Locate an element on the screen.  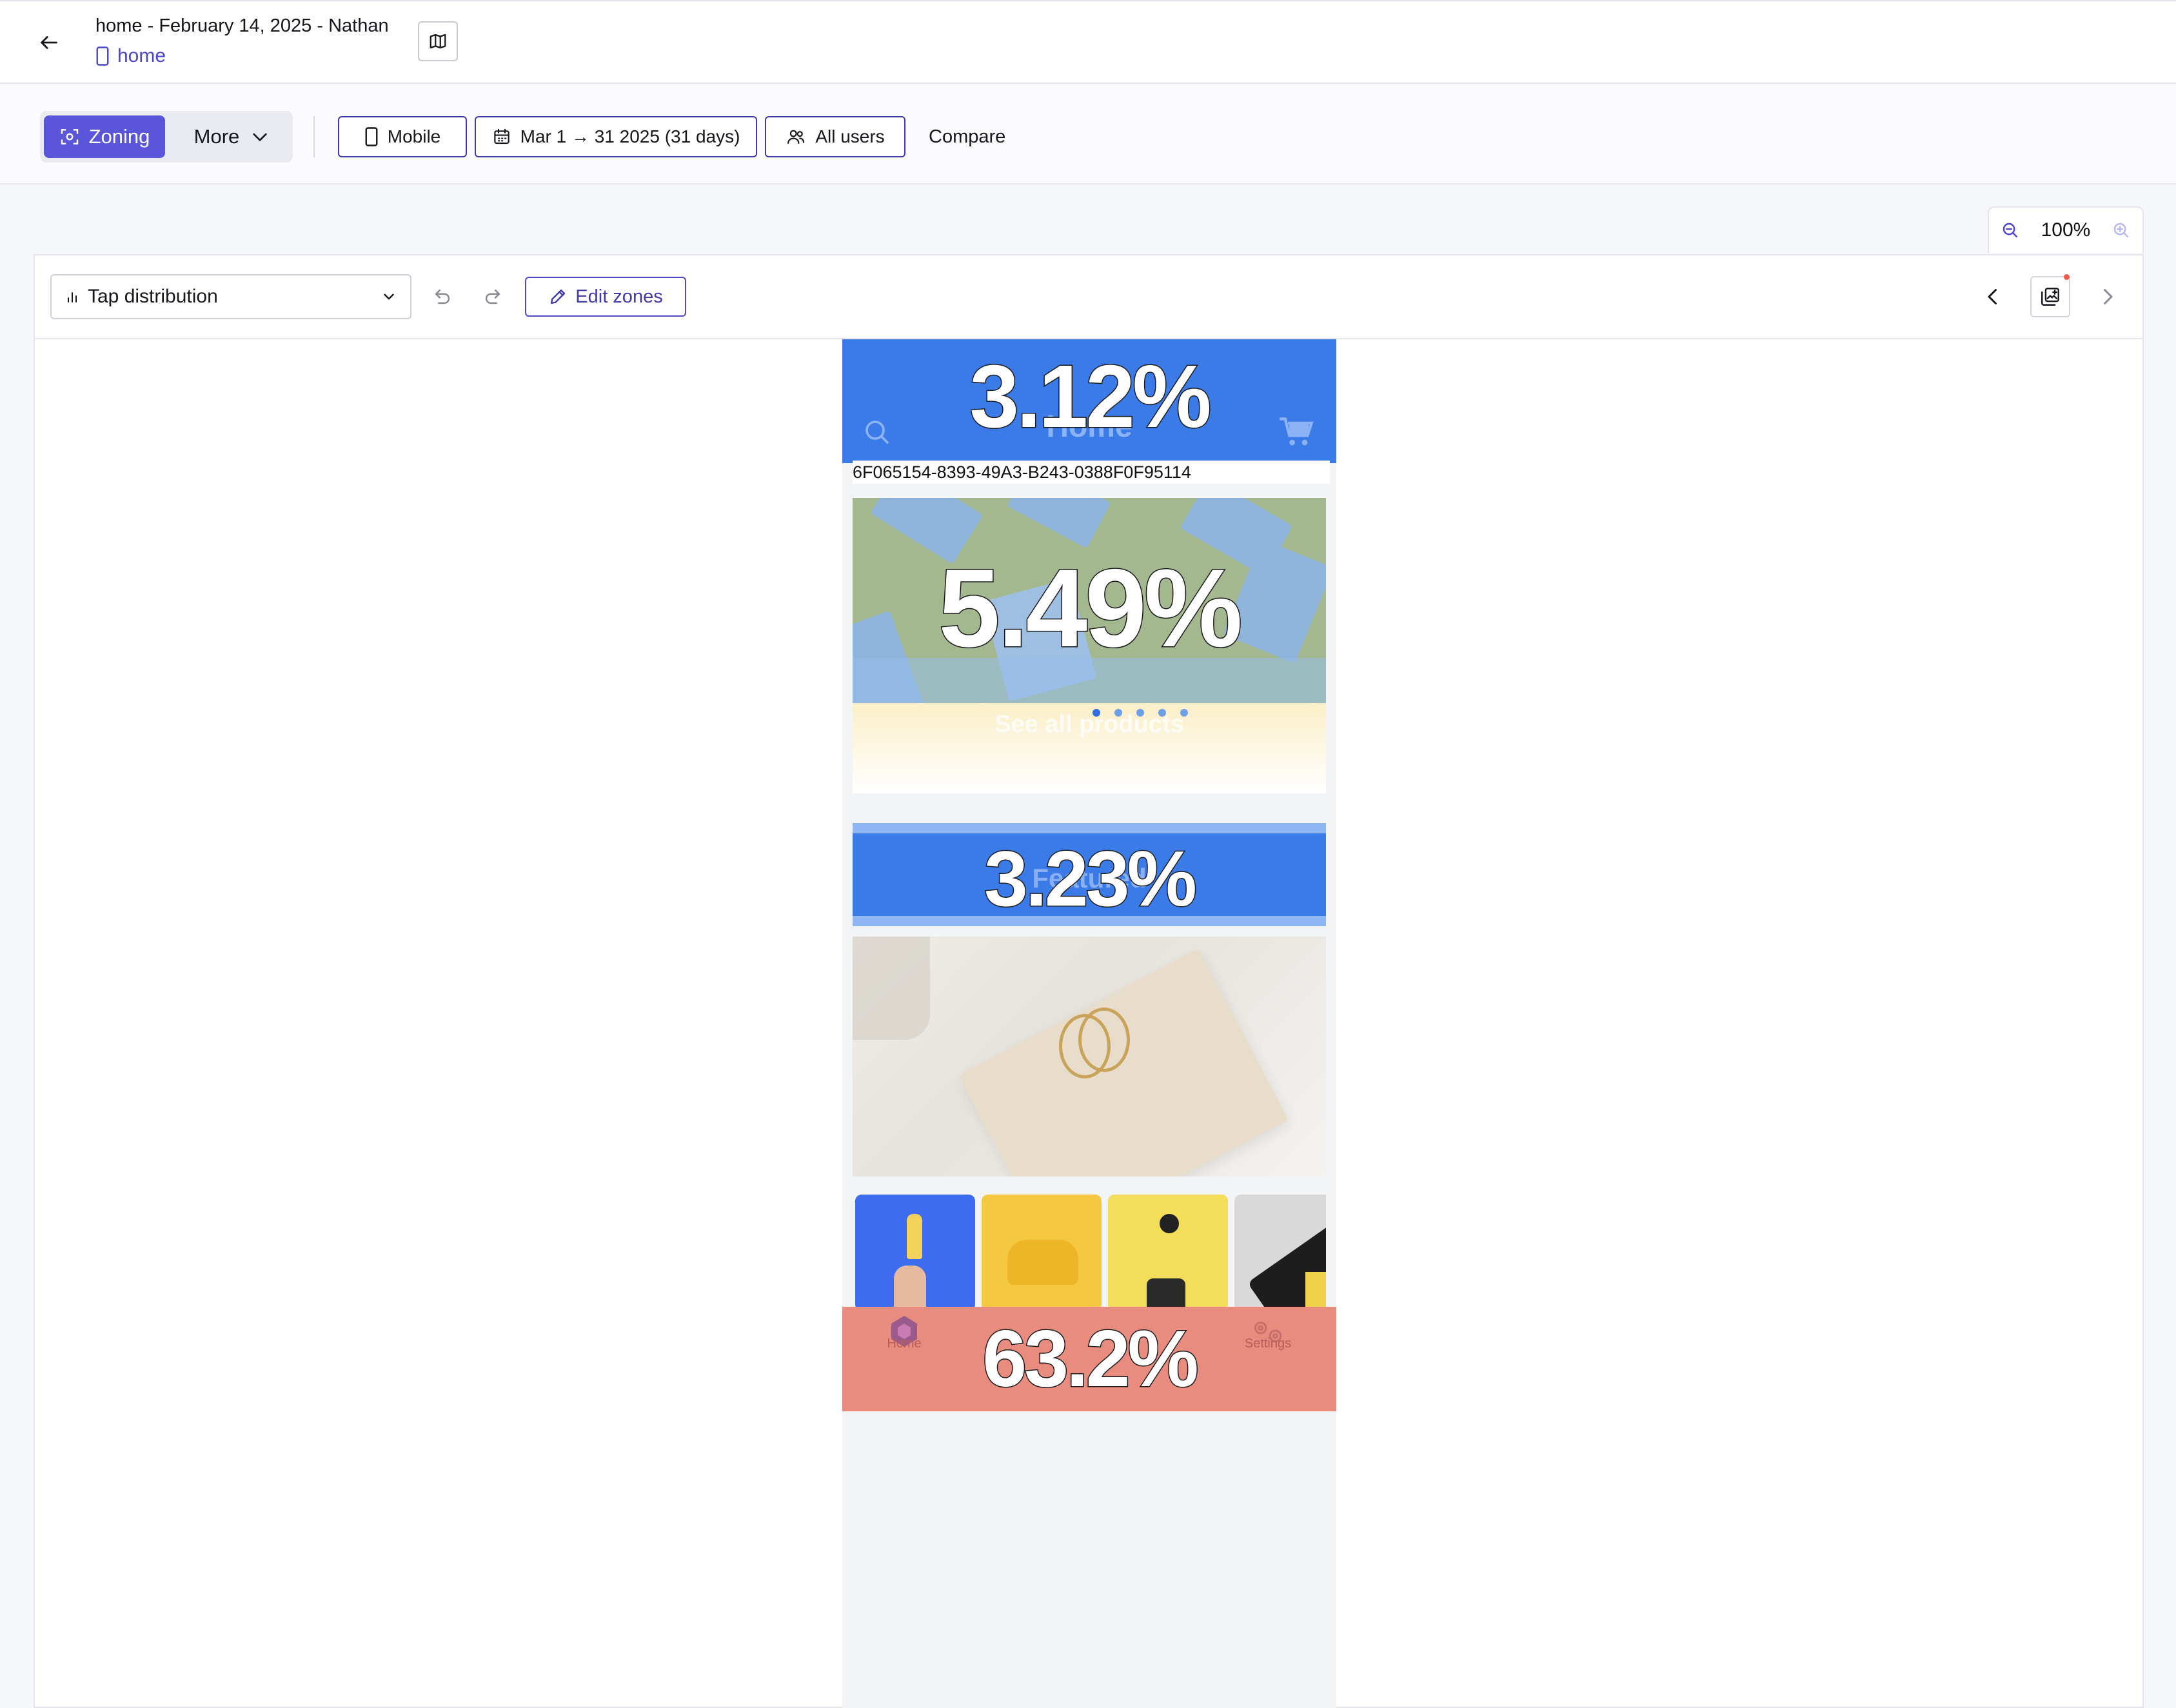
session-id-text: 6F065154-8393-49A3-B243-0388F0F95114 is located at coordinates (1091, 472).